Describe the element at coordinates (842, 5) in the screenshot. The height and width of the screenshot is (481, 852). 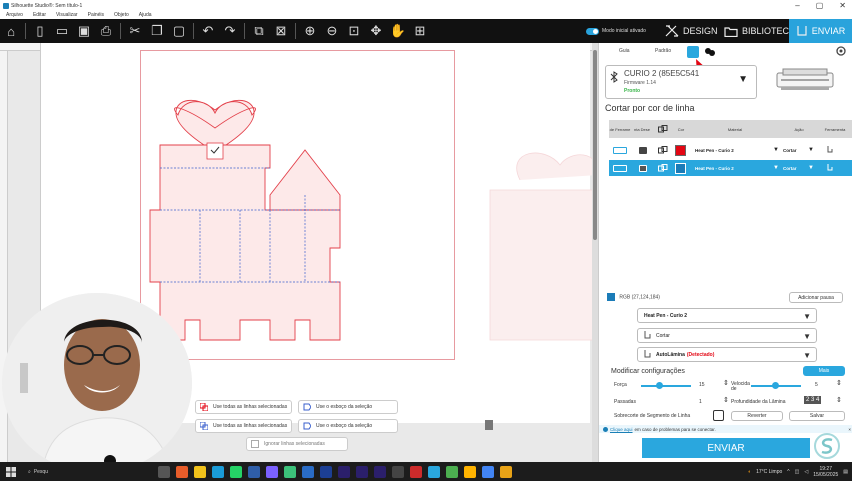
I see `close-button: ✕` at that location.